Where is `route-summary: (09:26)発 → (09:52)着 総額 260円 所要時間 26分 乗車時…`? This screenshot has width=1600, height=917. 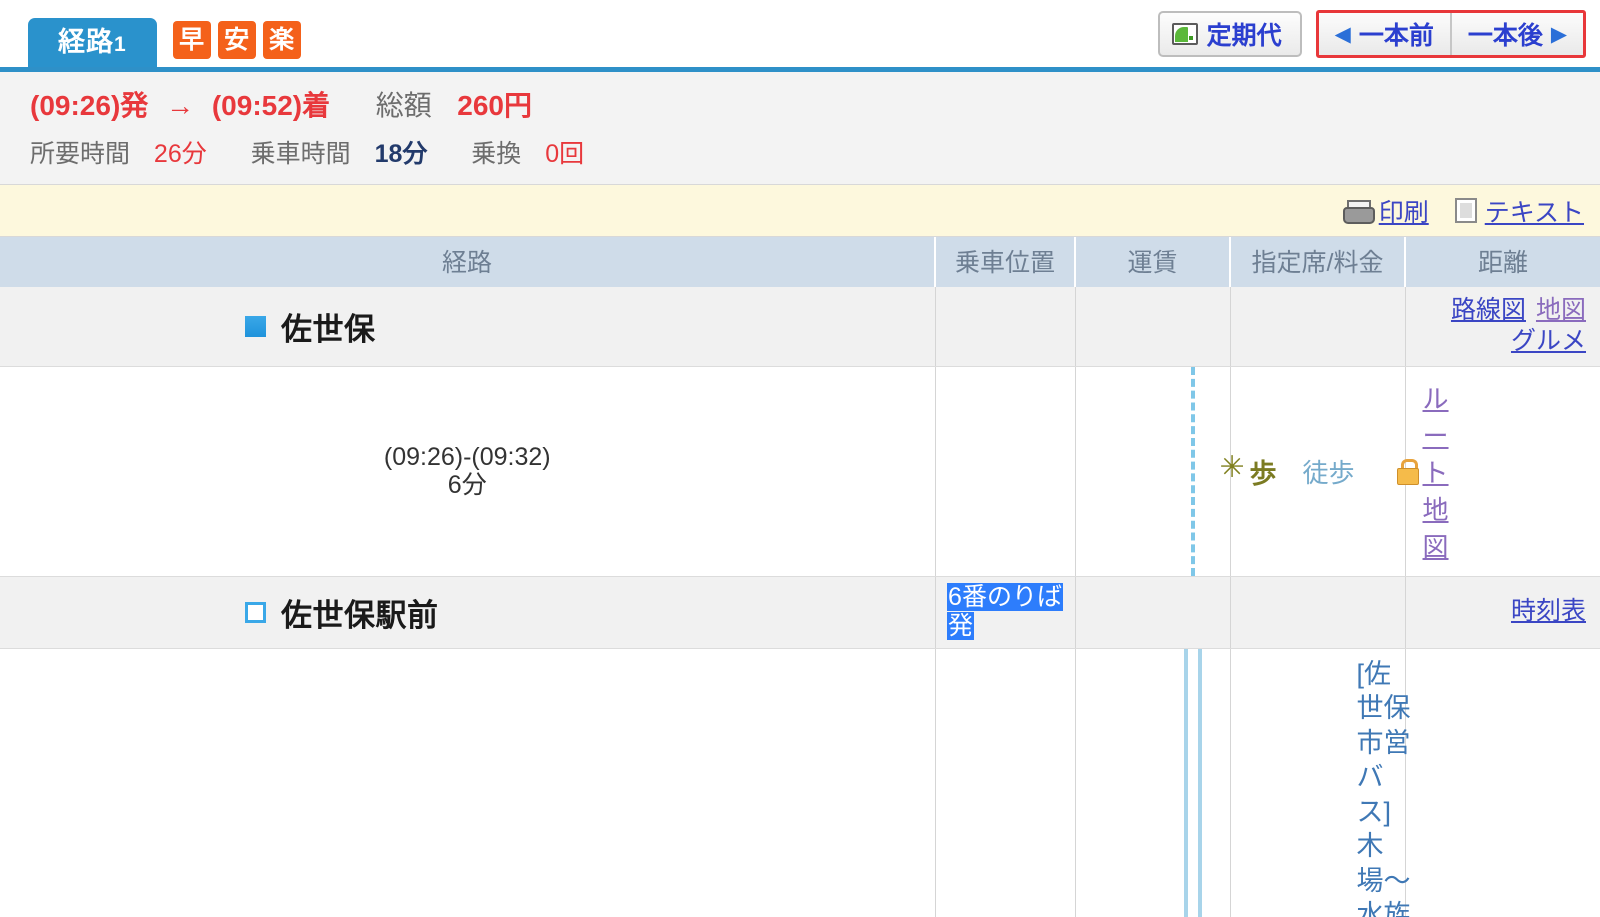
route-summary: (09:26)発 → (09:52)着 総額 260円 所要時間 26分 乗車時… is located at coordinates (800, 128).